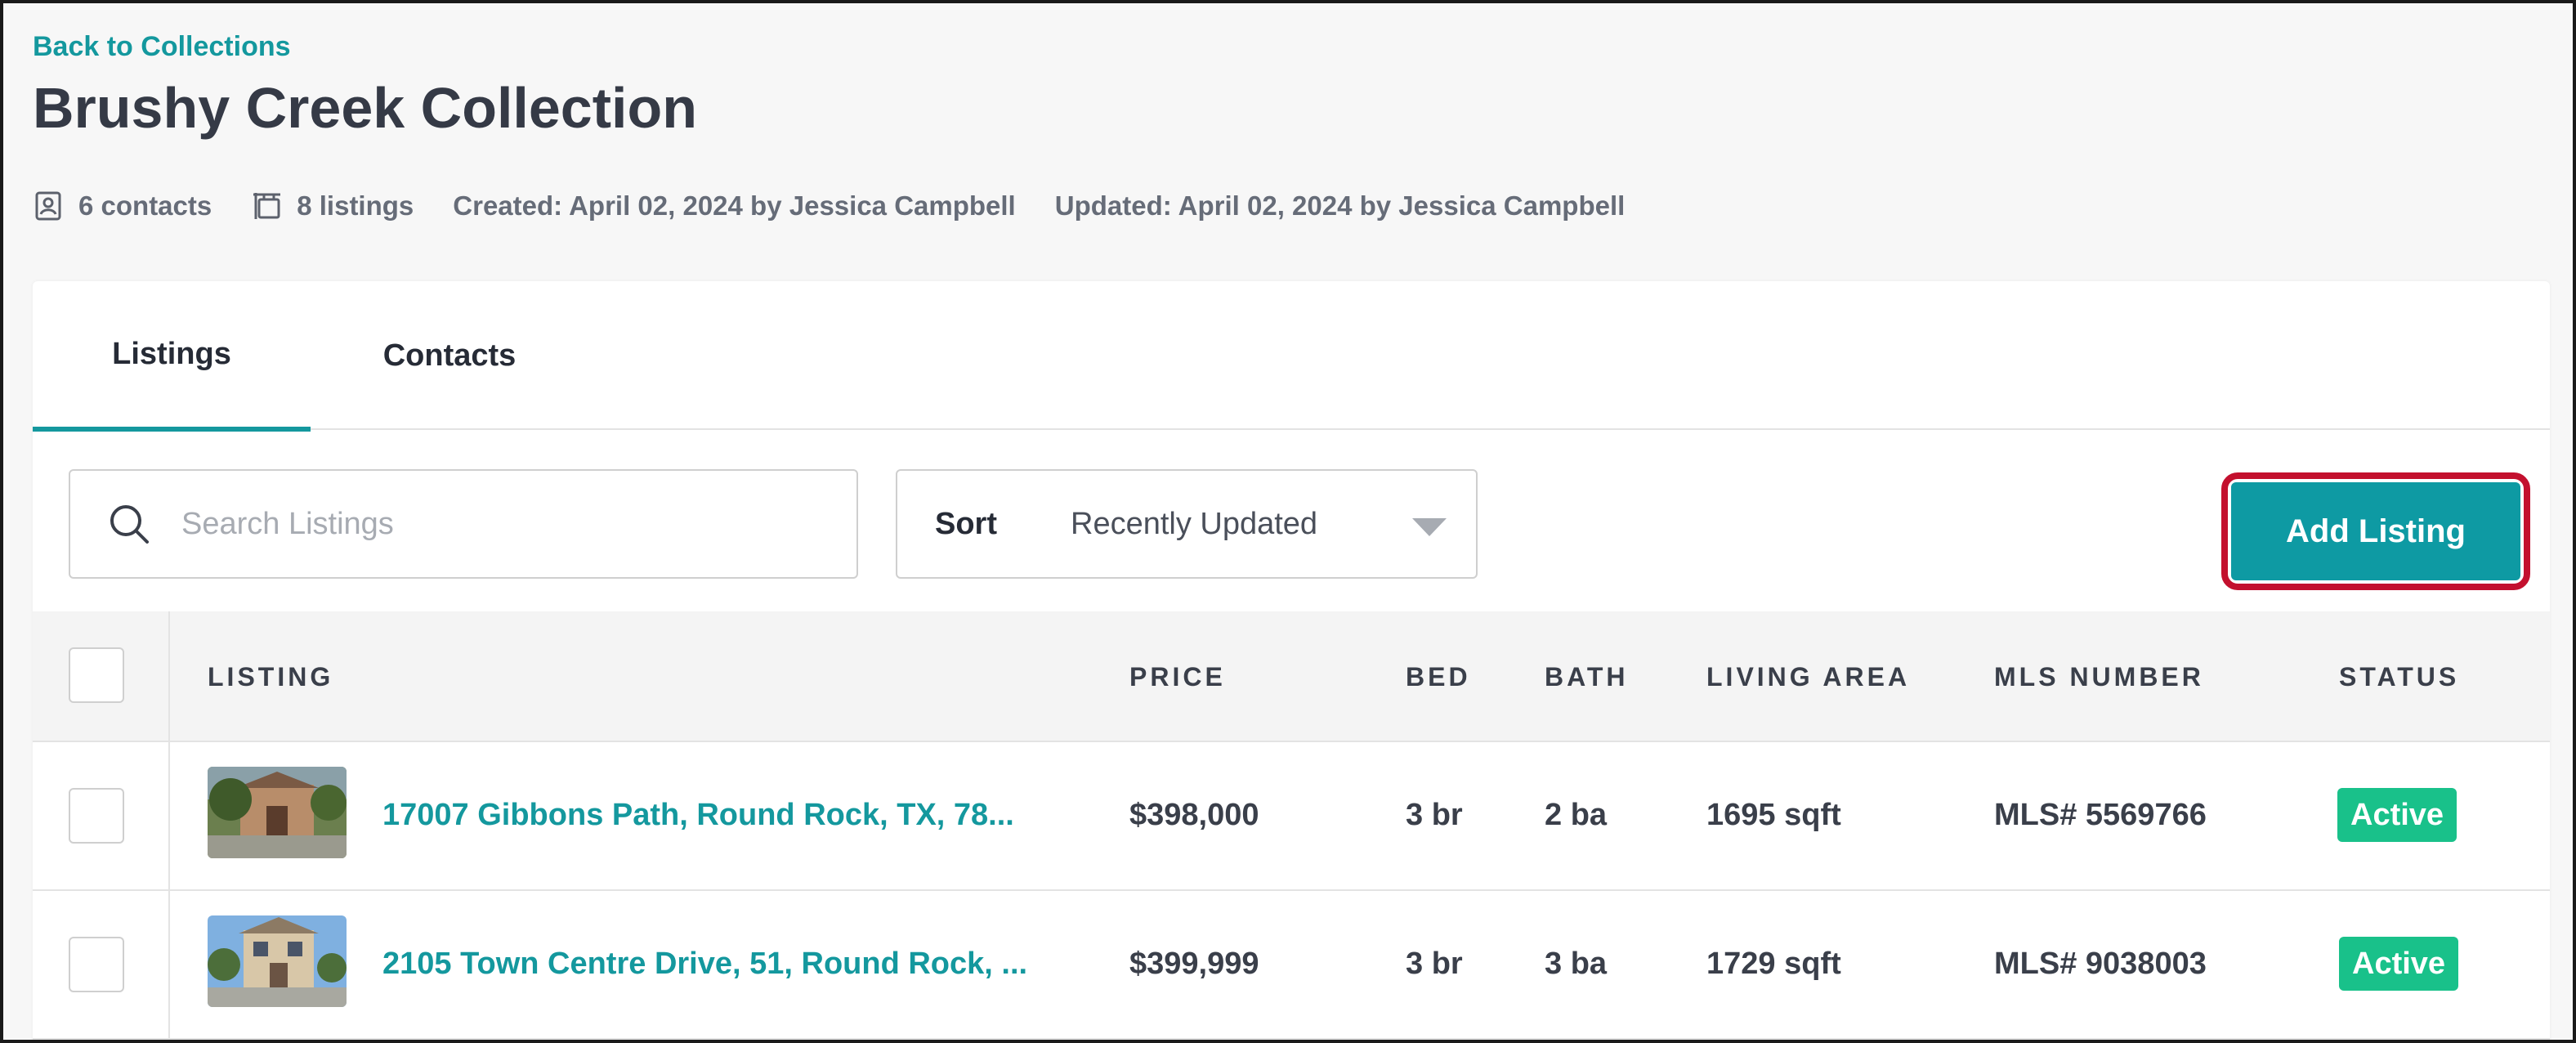 The width and height of the screenshot is (2576, 1043). What do you see at coordinates (2099, 677) in the screenshot?
I see `header-mls-number: MLS NUMBER` at bounding box center [2099, 677].